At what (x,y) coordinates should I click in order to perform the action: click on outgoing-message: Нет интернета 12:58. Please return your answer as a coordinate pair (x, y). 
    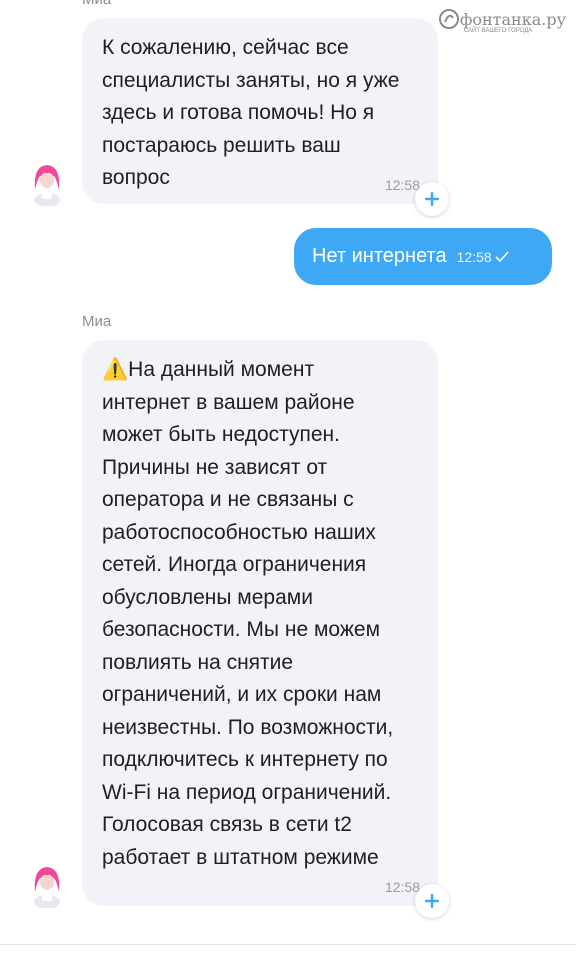
    Looking at the image, I should click on (423, 256).